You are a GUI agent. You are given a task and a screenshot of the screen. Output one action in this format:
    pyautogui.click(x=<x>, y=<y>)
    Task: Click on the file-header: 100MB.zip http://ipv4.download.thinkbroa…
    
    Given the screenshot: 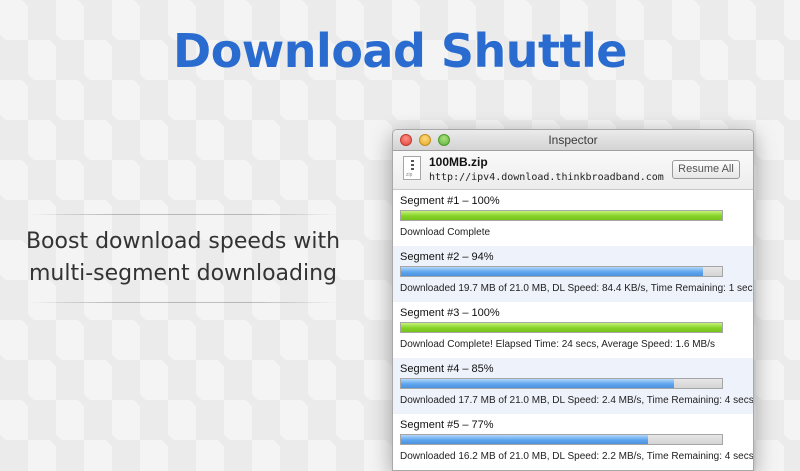 What is the action you would take?
    pyautogui.click(x=573, y=170)
    